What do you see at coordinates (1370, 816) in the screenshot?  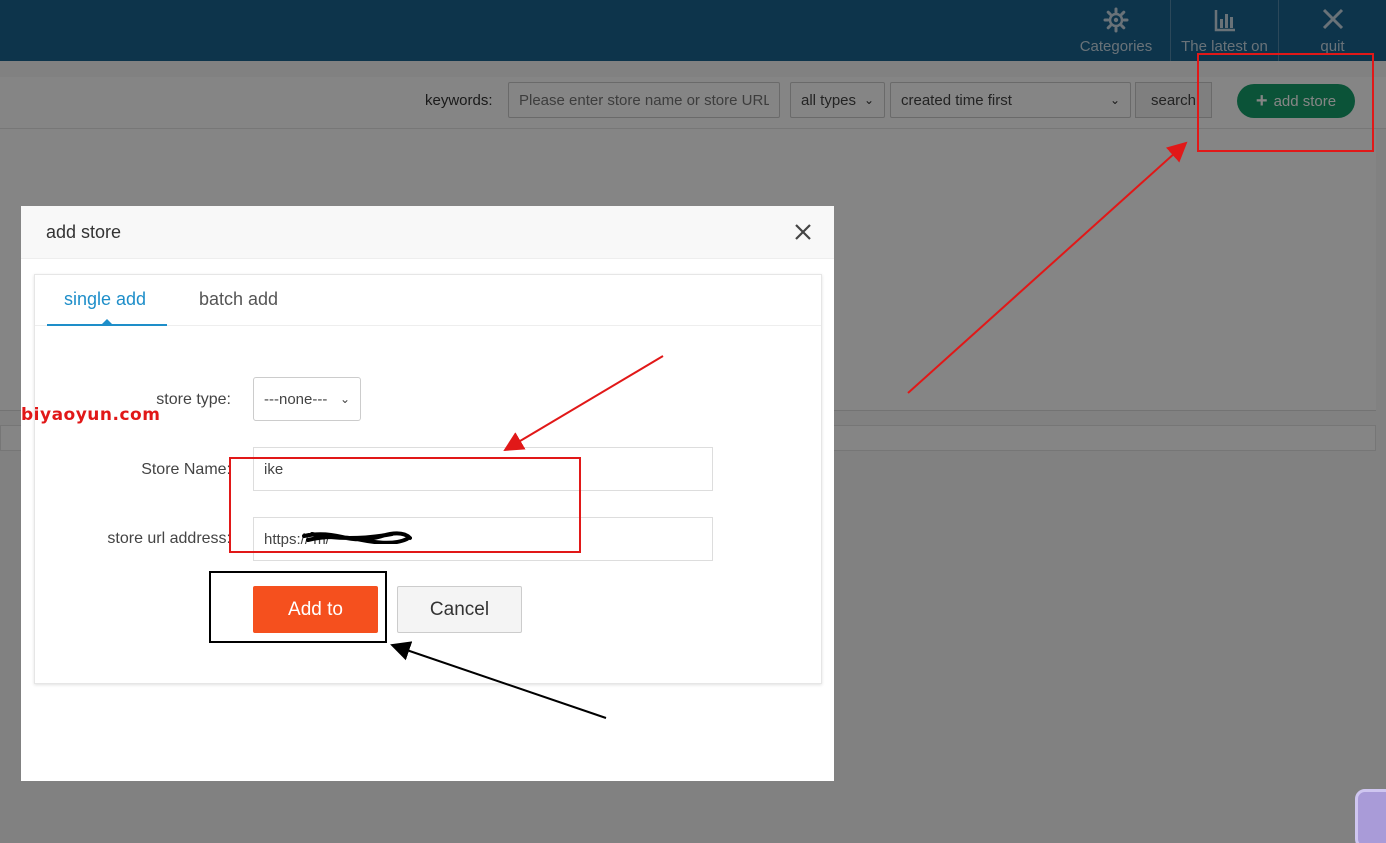 I see `floating-widget` at bounding box center [1370, 816].